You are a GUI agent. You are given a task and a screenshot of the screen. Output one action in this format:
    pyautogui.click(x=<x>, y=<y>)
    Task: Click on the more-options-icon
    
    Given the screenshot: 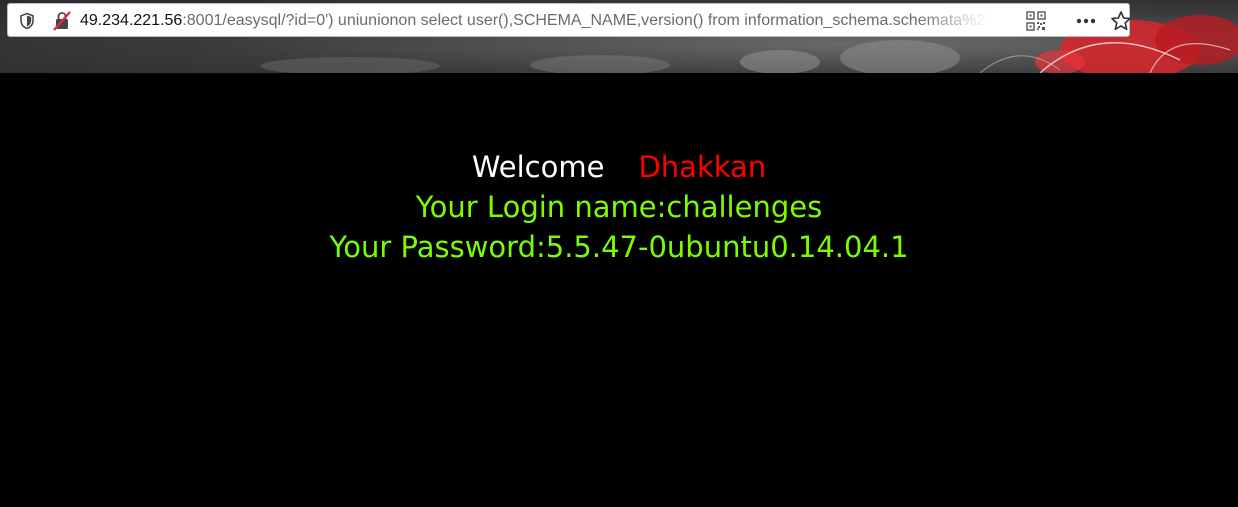 What is the action you would take?
    pyautogui.click(x=1086, y=21)
    